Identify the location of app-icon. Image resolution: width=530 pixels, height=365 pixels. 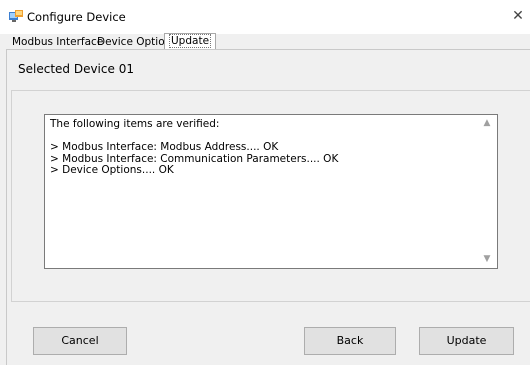
(16, 16).